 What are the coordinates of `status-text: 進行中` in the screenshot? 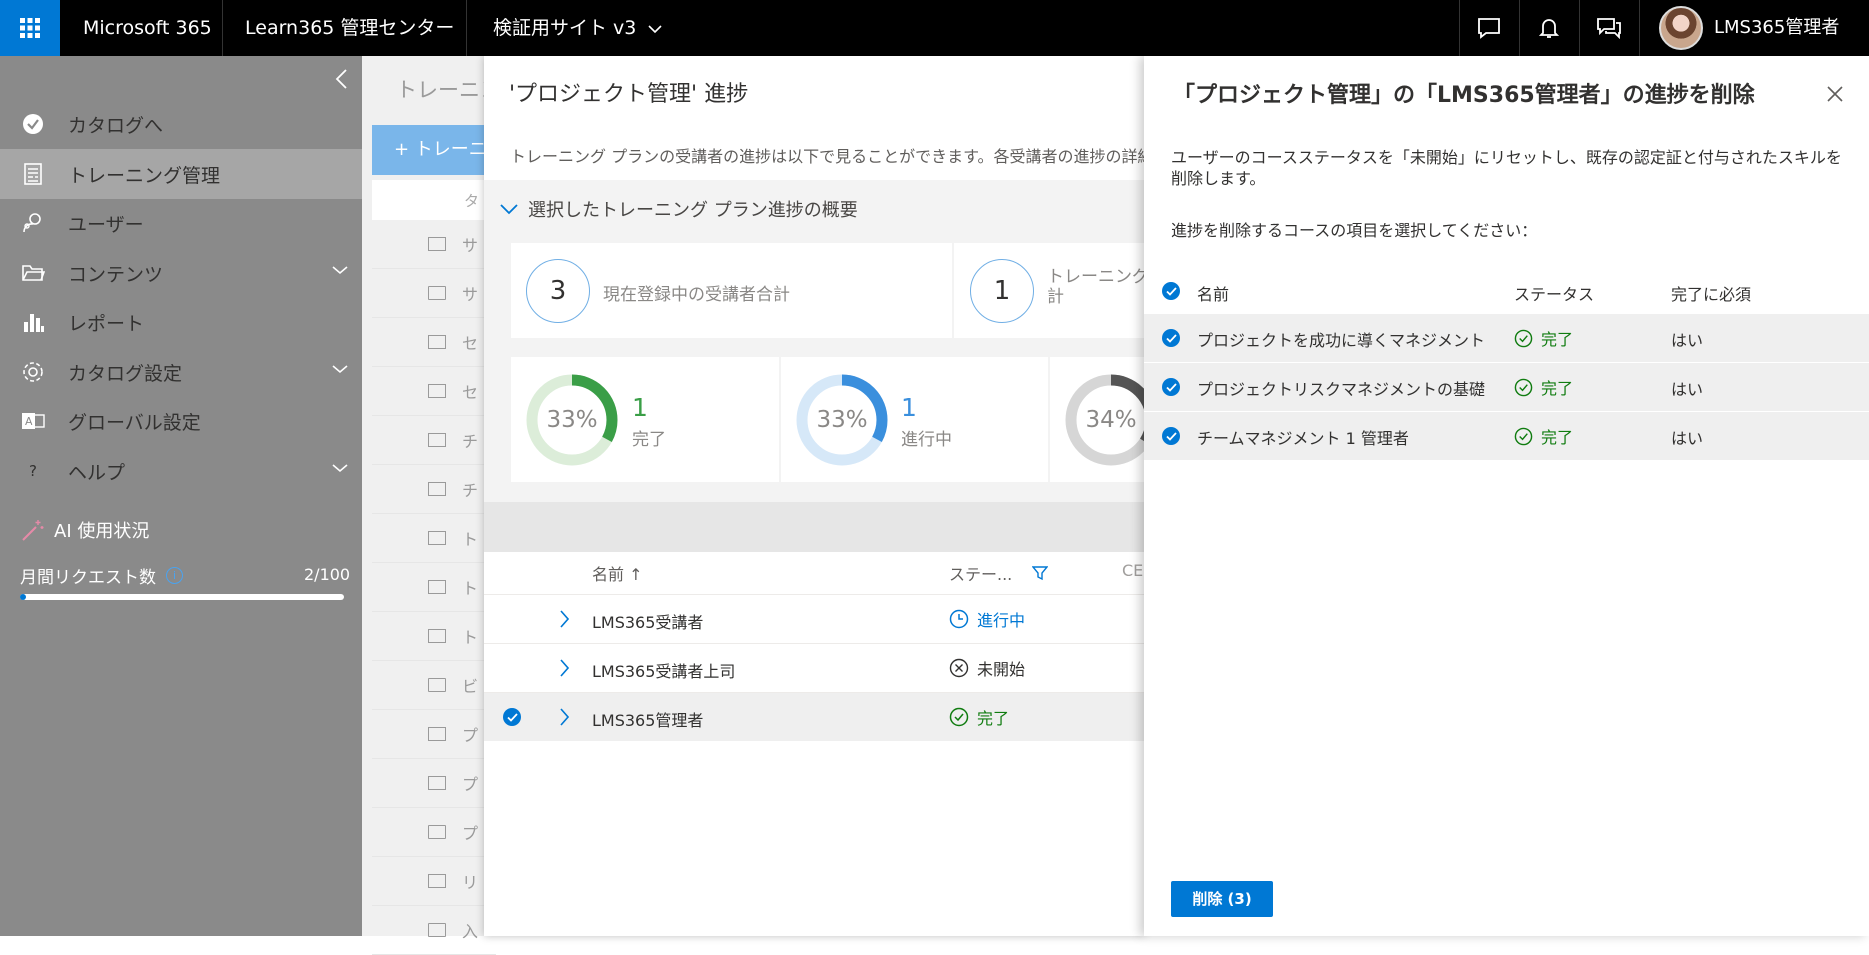 It's located at (1001, 620).